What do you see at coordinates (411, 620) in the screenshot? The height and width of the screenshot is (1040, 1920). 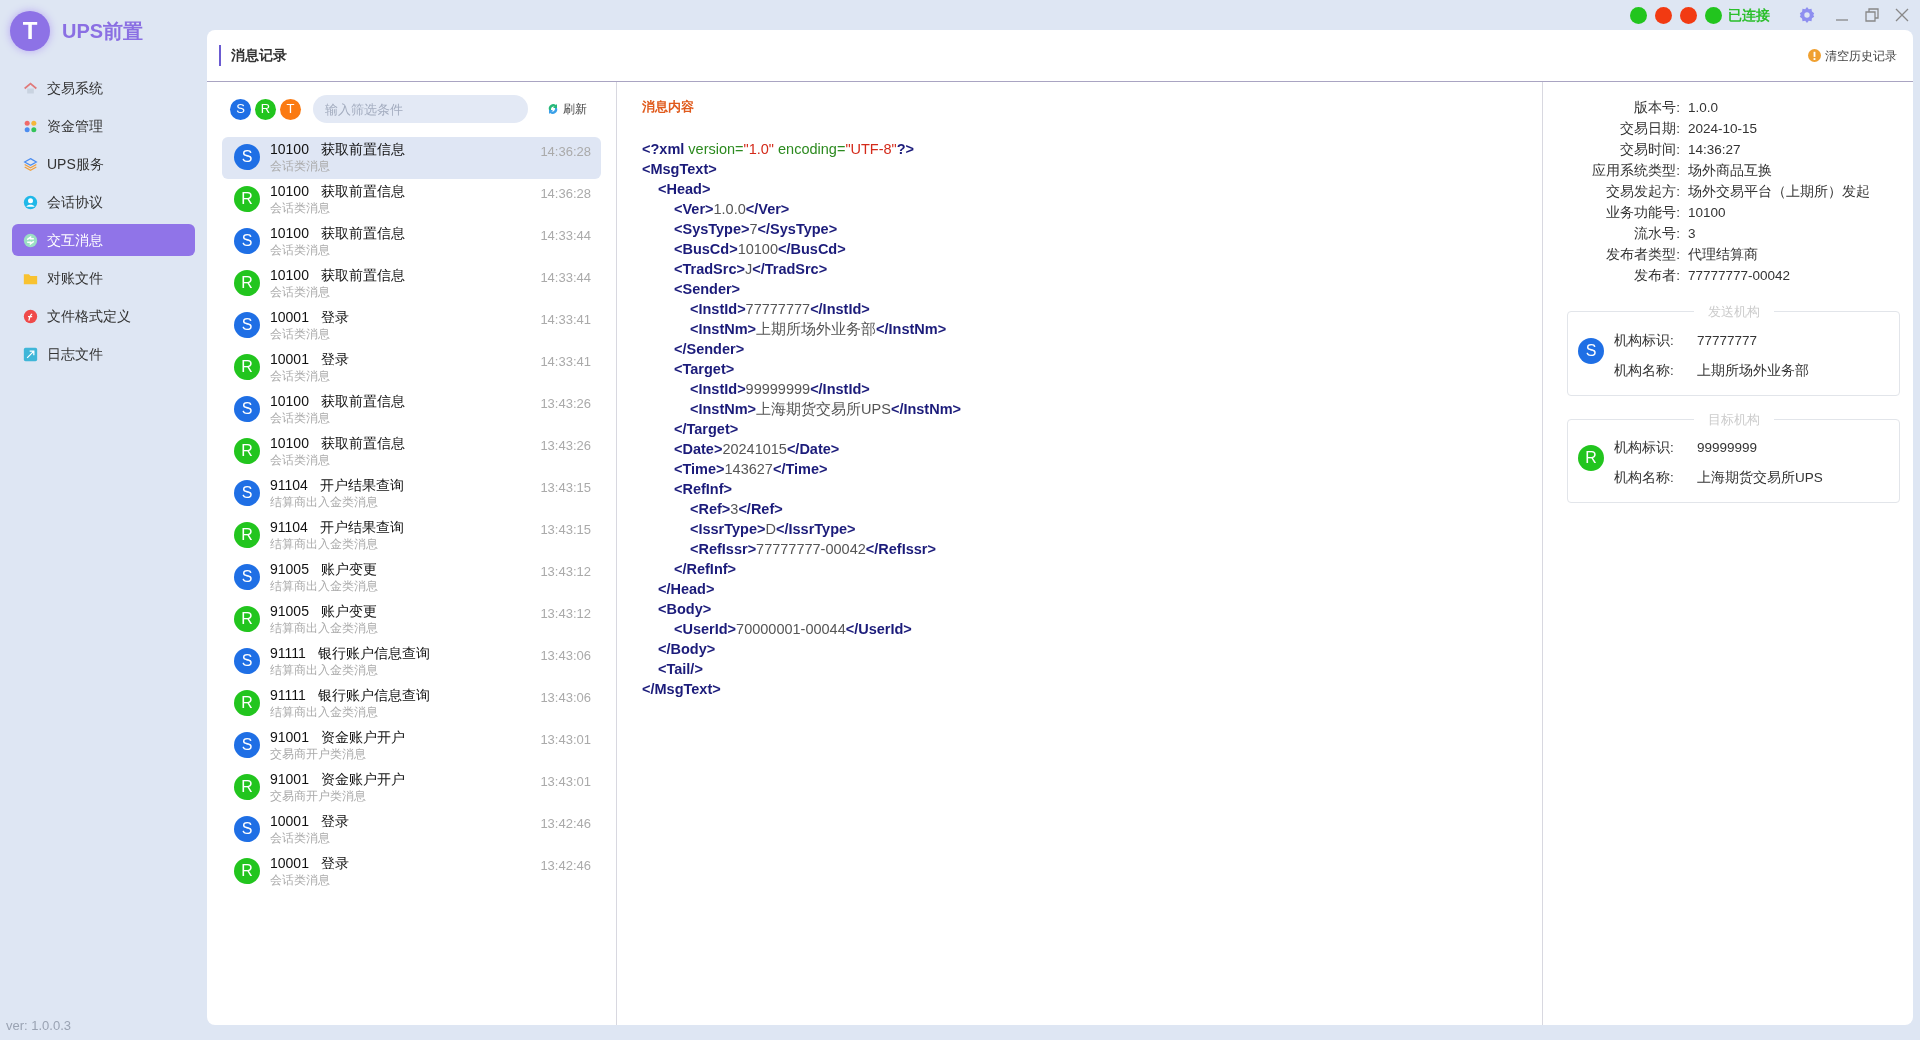 I see `message-row: R 91005 账户变更 结算商出入金类消息 13:43:12` at bounding box center [411, 620].